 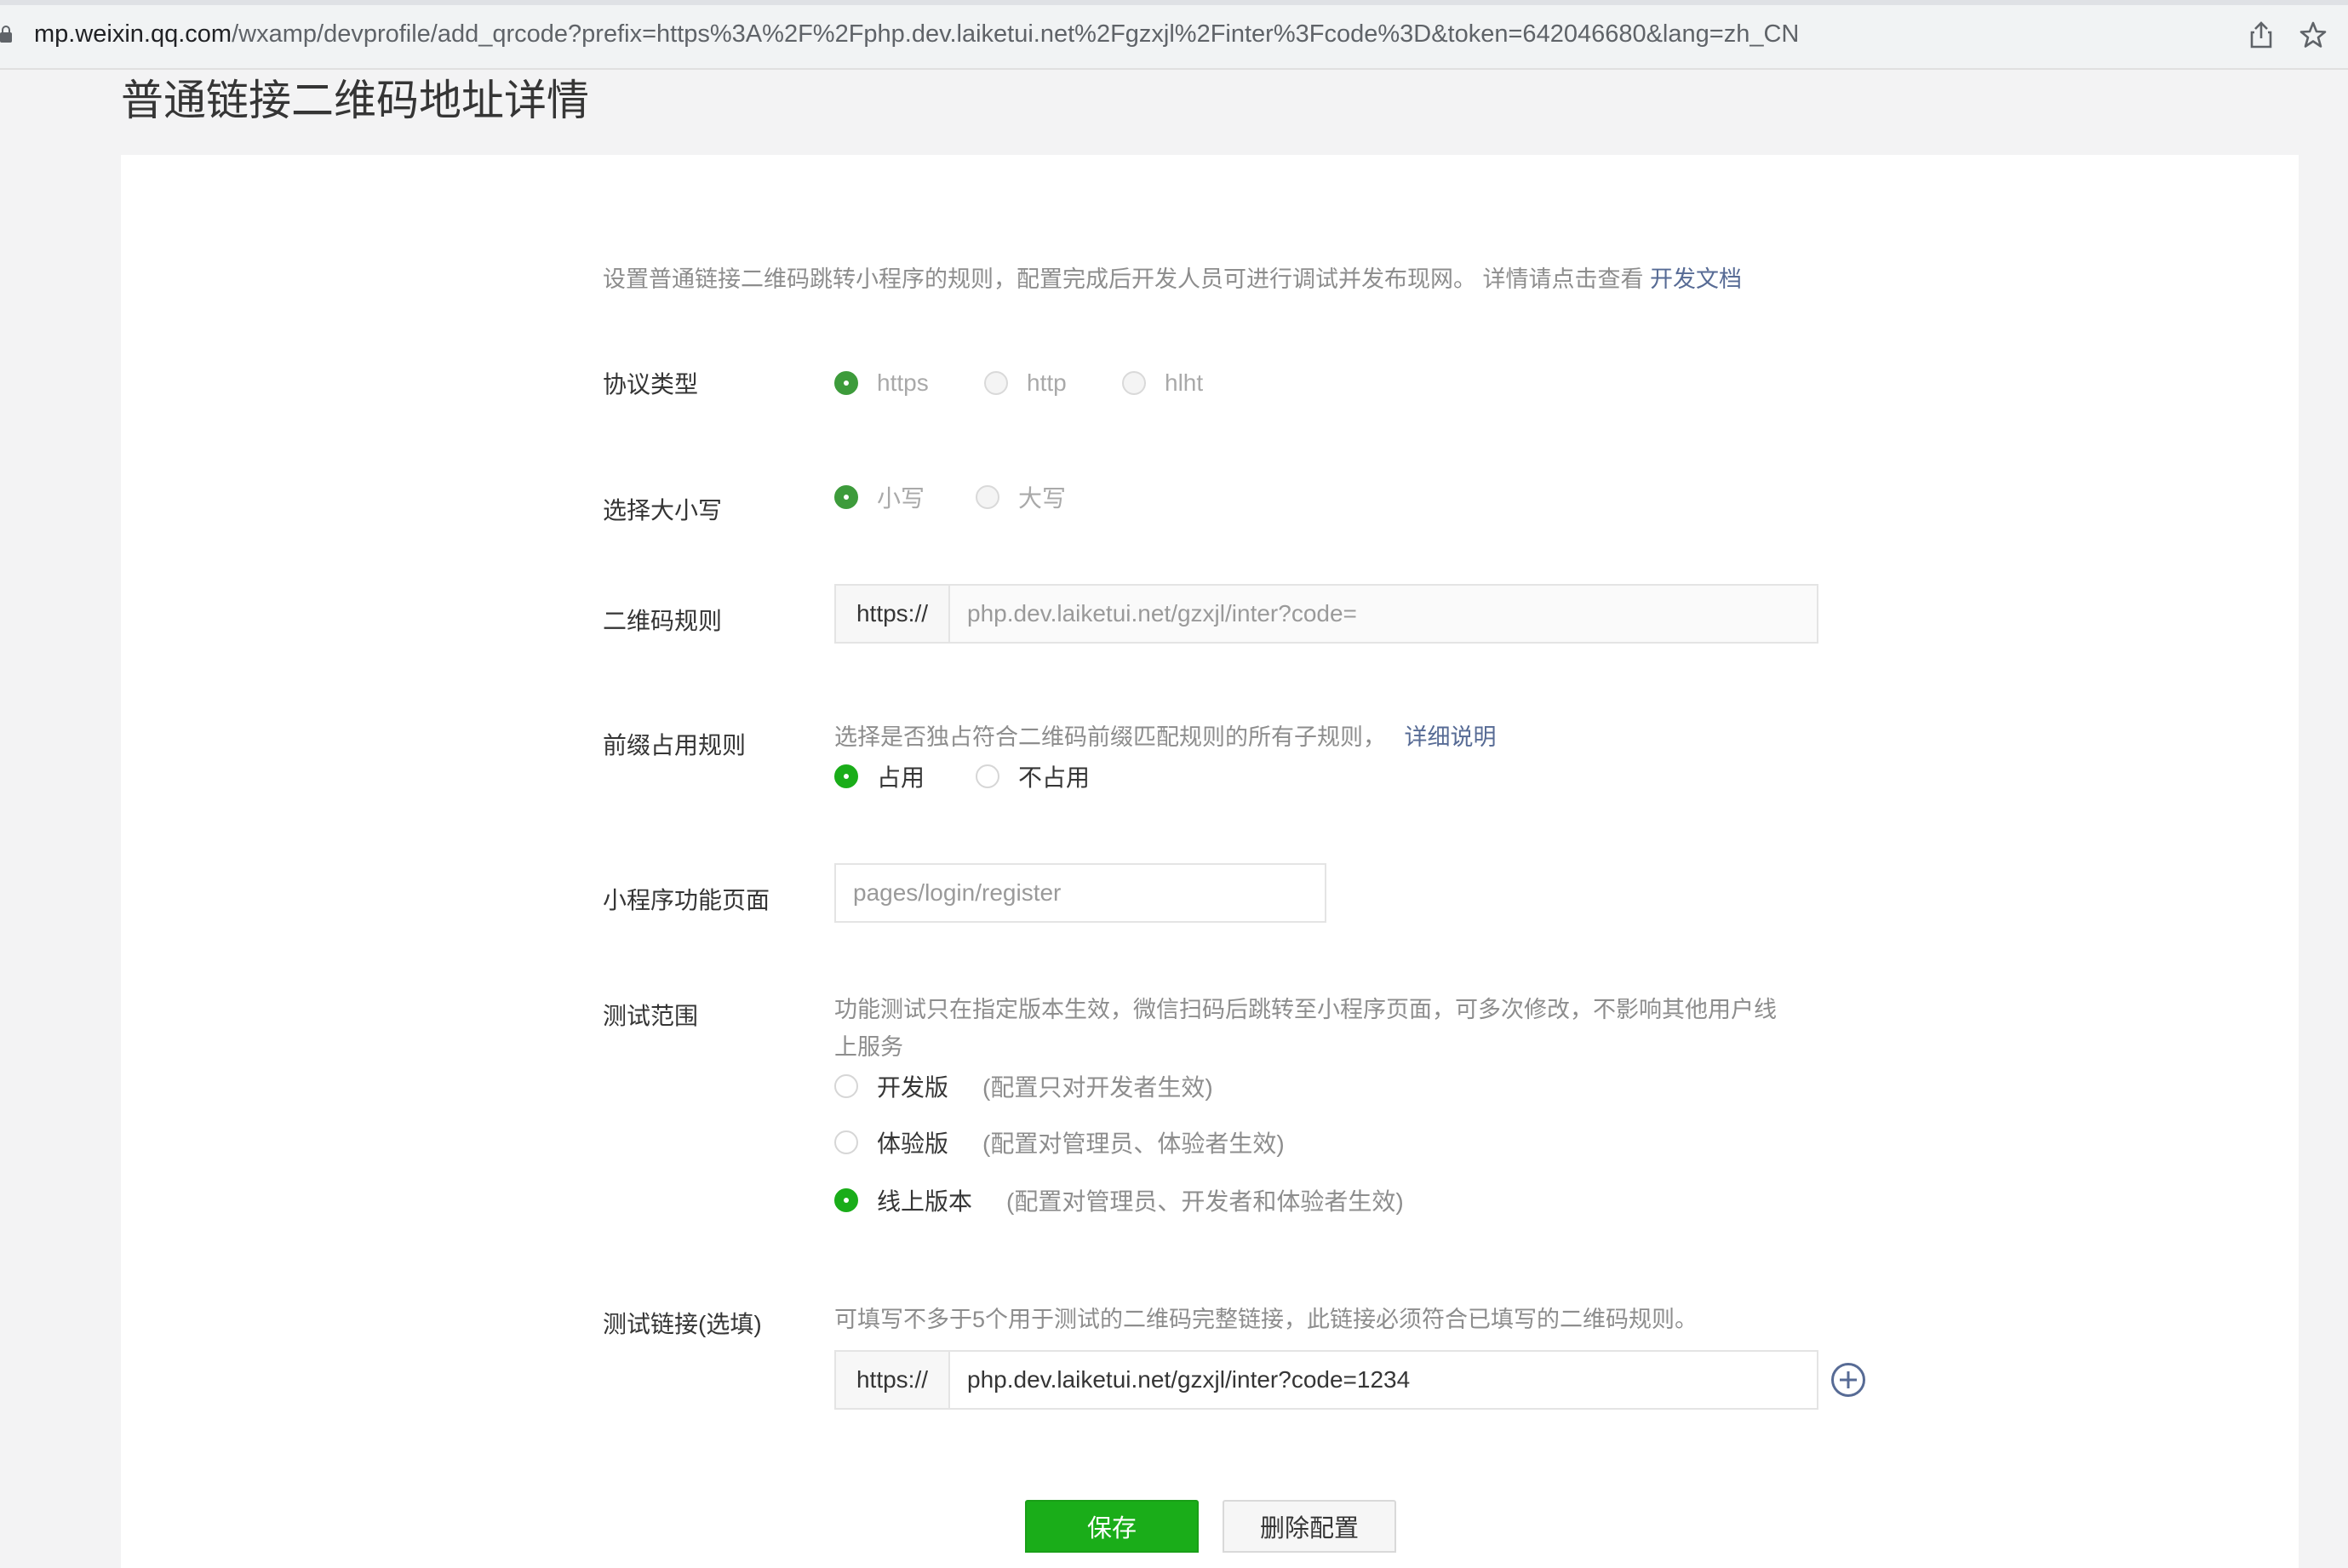 What do you see at coordinates (869, 1047) in the screenshot?
I see `test-scope-hint-line2: 上服务` at bounding box center [869, 1047].